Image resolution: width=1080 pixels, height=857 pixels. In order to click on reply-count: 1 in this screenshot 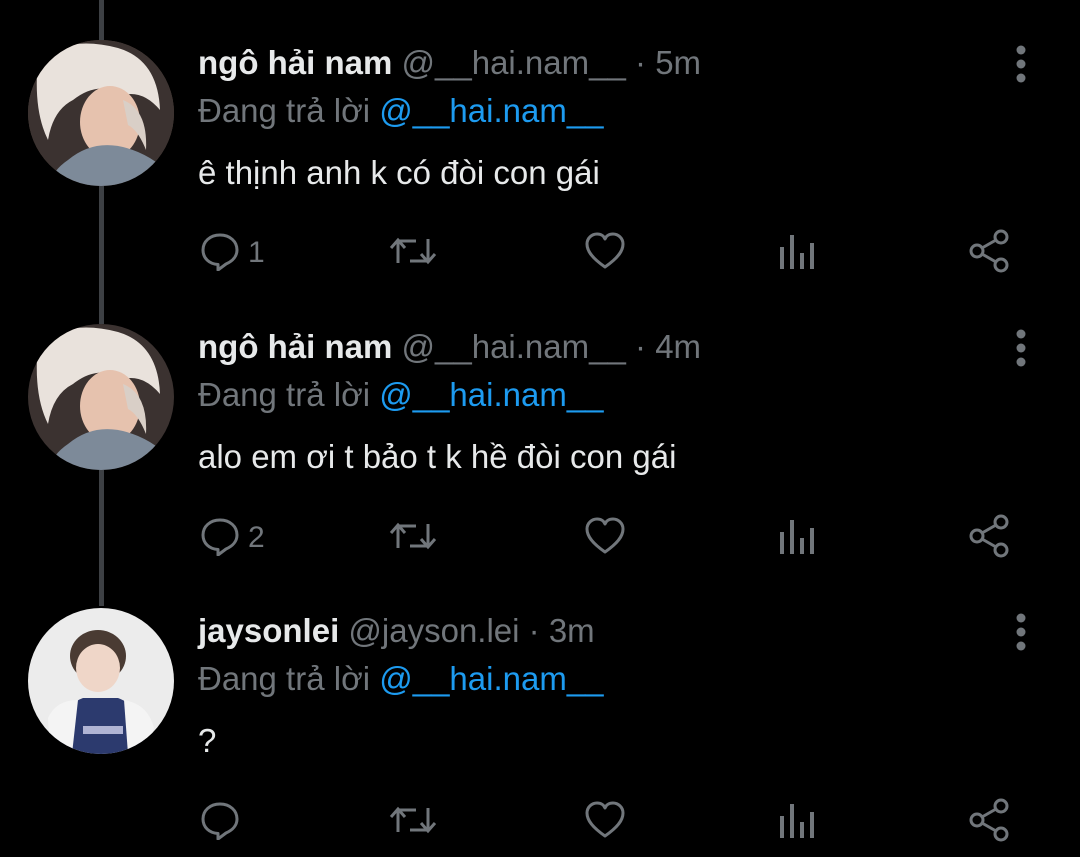, I will do `click(256, 252)`.